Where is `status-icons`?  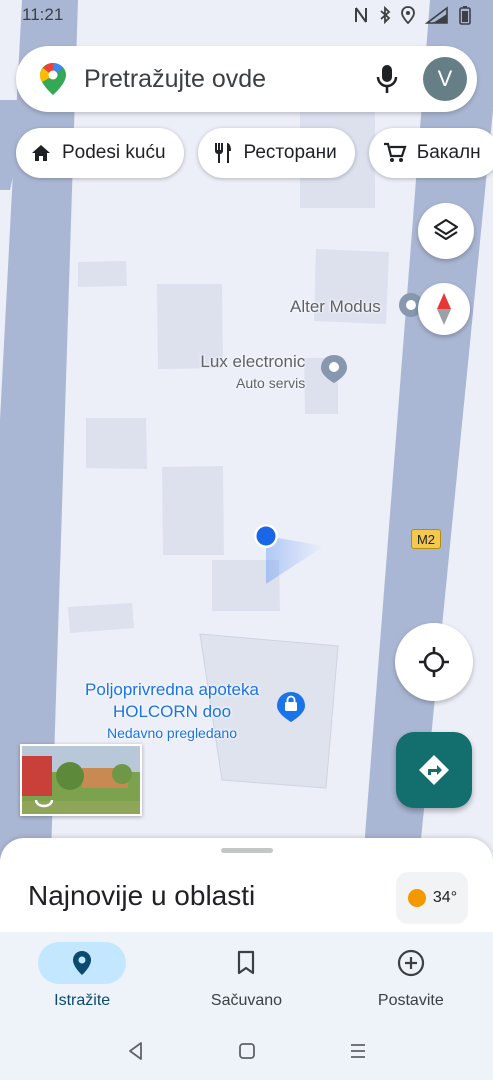
status-icons is located at coordinates (412, 15).